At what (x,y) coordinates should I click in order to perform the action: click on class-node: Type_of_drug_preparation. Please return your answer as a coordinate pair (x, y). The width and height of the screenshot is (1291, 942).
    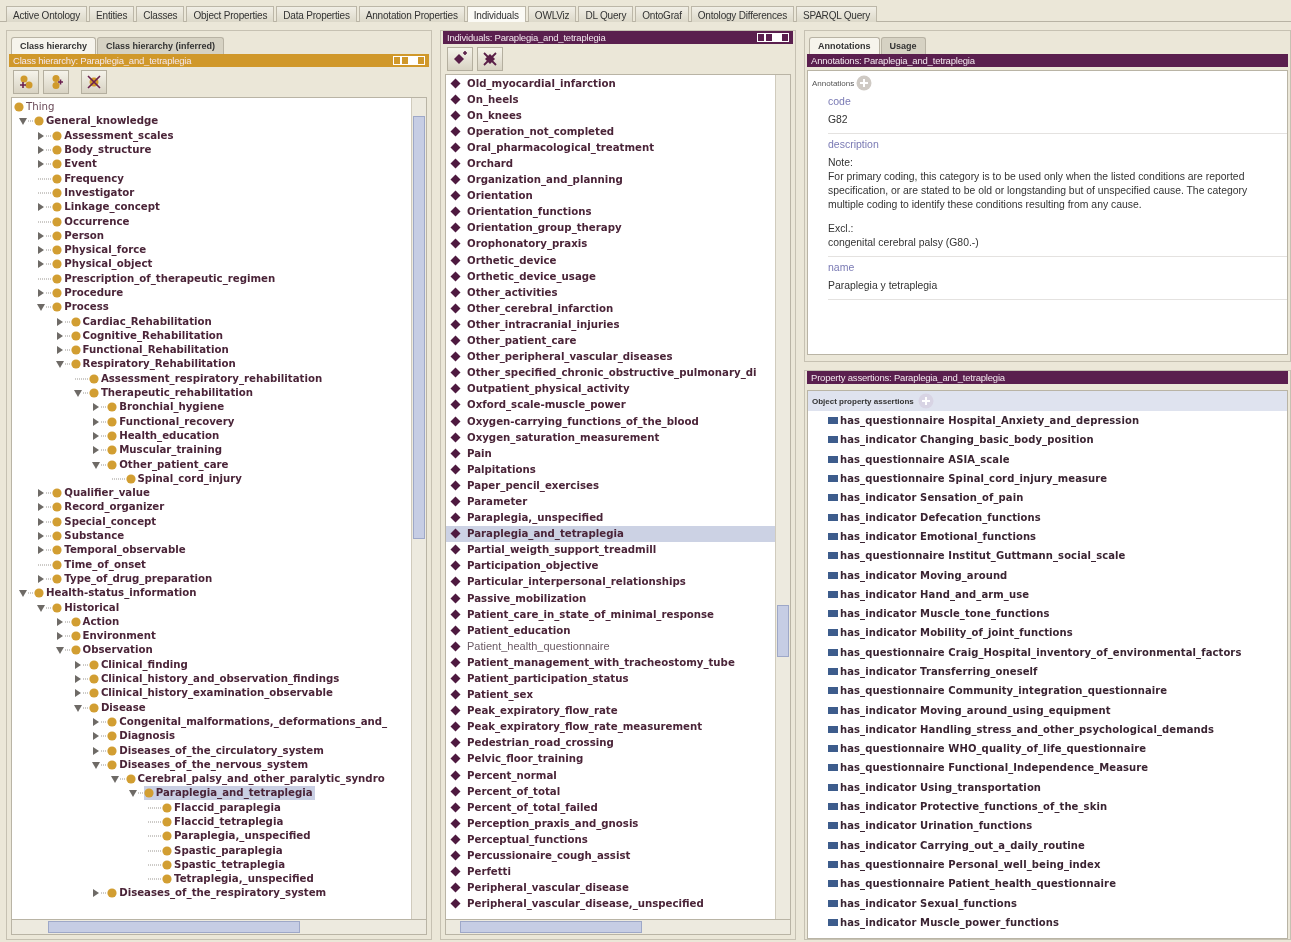
    Looking at the image, I should click on (133, 578).